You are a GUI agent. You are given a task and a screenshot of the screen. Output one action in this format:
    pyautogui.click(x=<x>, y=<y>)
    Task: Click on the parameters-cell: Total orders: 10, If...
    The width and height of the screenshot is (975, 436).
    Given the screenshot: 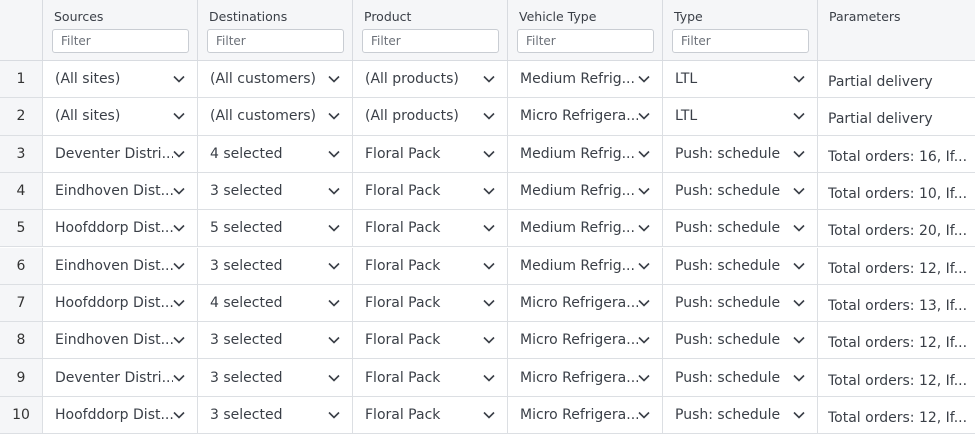 What is the action you would take?
    pyautogui.click(x=896, y=191)
    